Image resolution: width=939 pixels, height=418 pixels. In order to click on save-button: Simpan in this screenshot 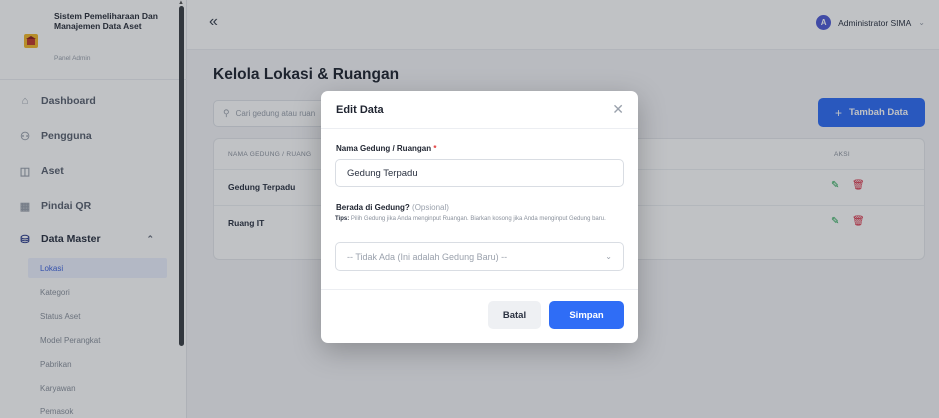, I will do `click(586, 315)`.